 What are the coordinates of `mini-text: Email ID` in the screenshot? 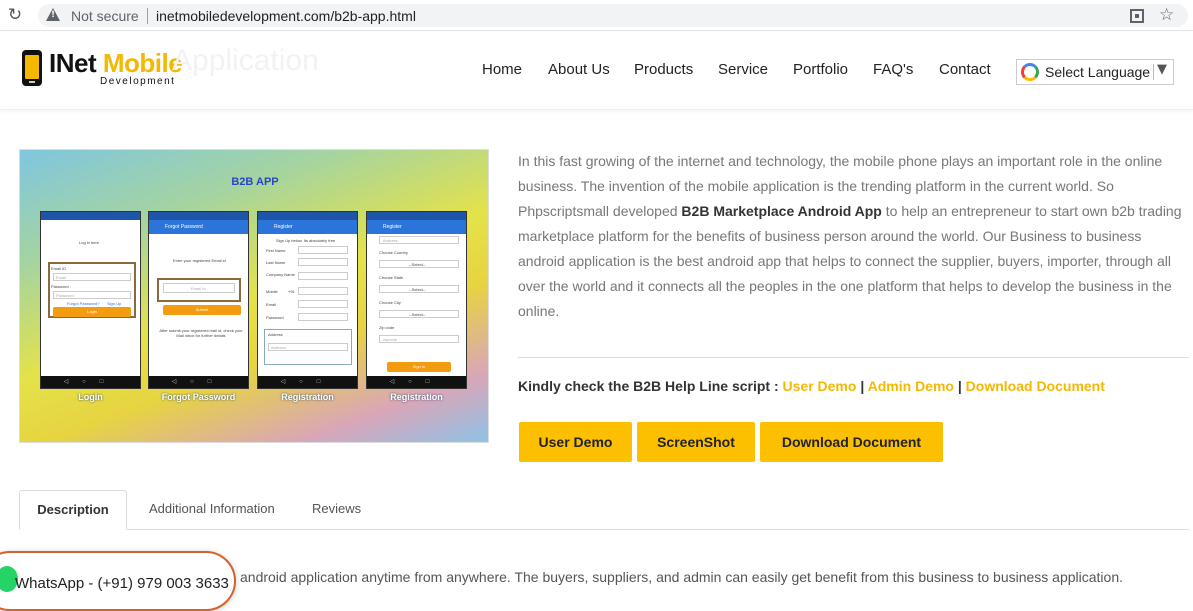 It's located at (59, 268).